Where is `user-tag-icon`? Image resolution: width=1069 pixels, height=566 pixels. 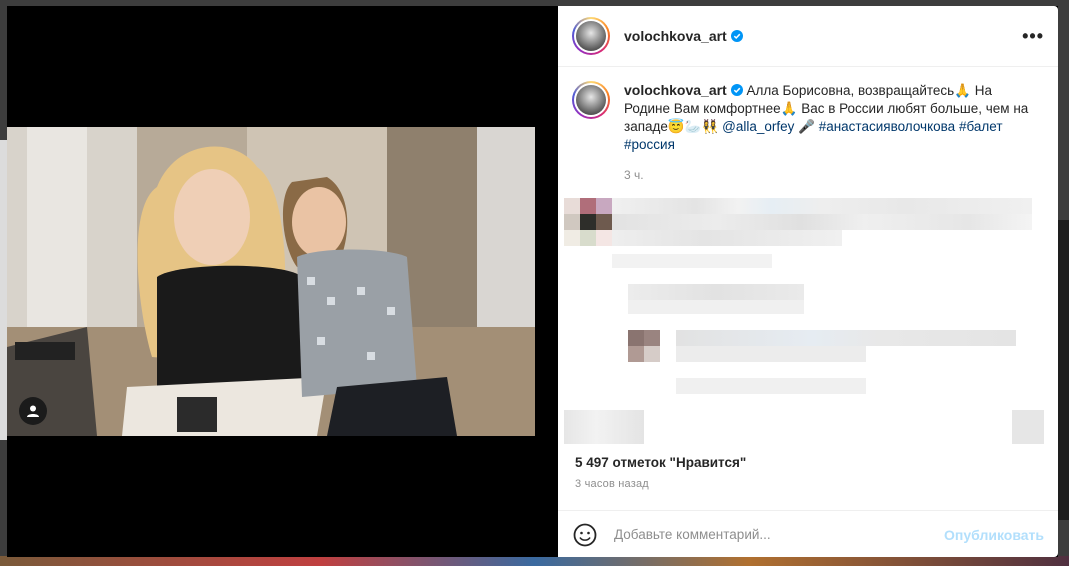
user-tag-icon is located at coordinates (33, 411).